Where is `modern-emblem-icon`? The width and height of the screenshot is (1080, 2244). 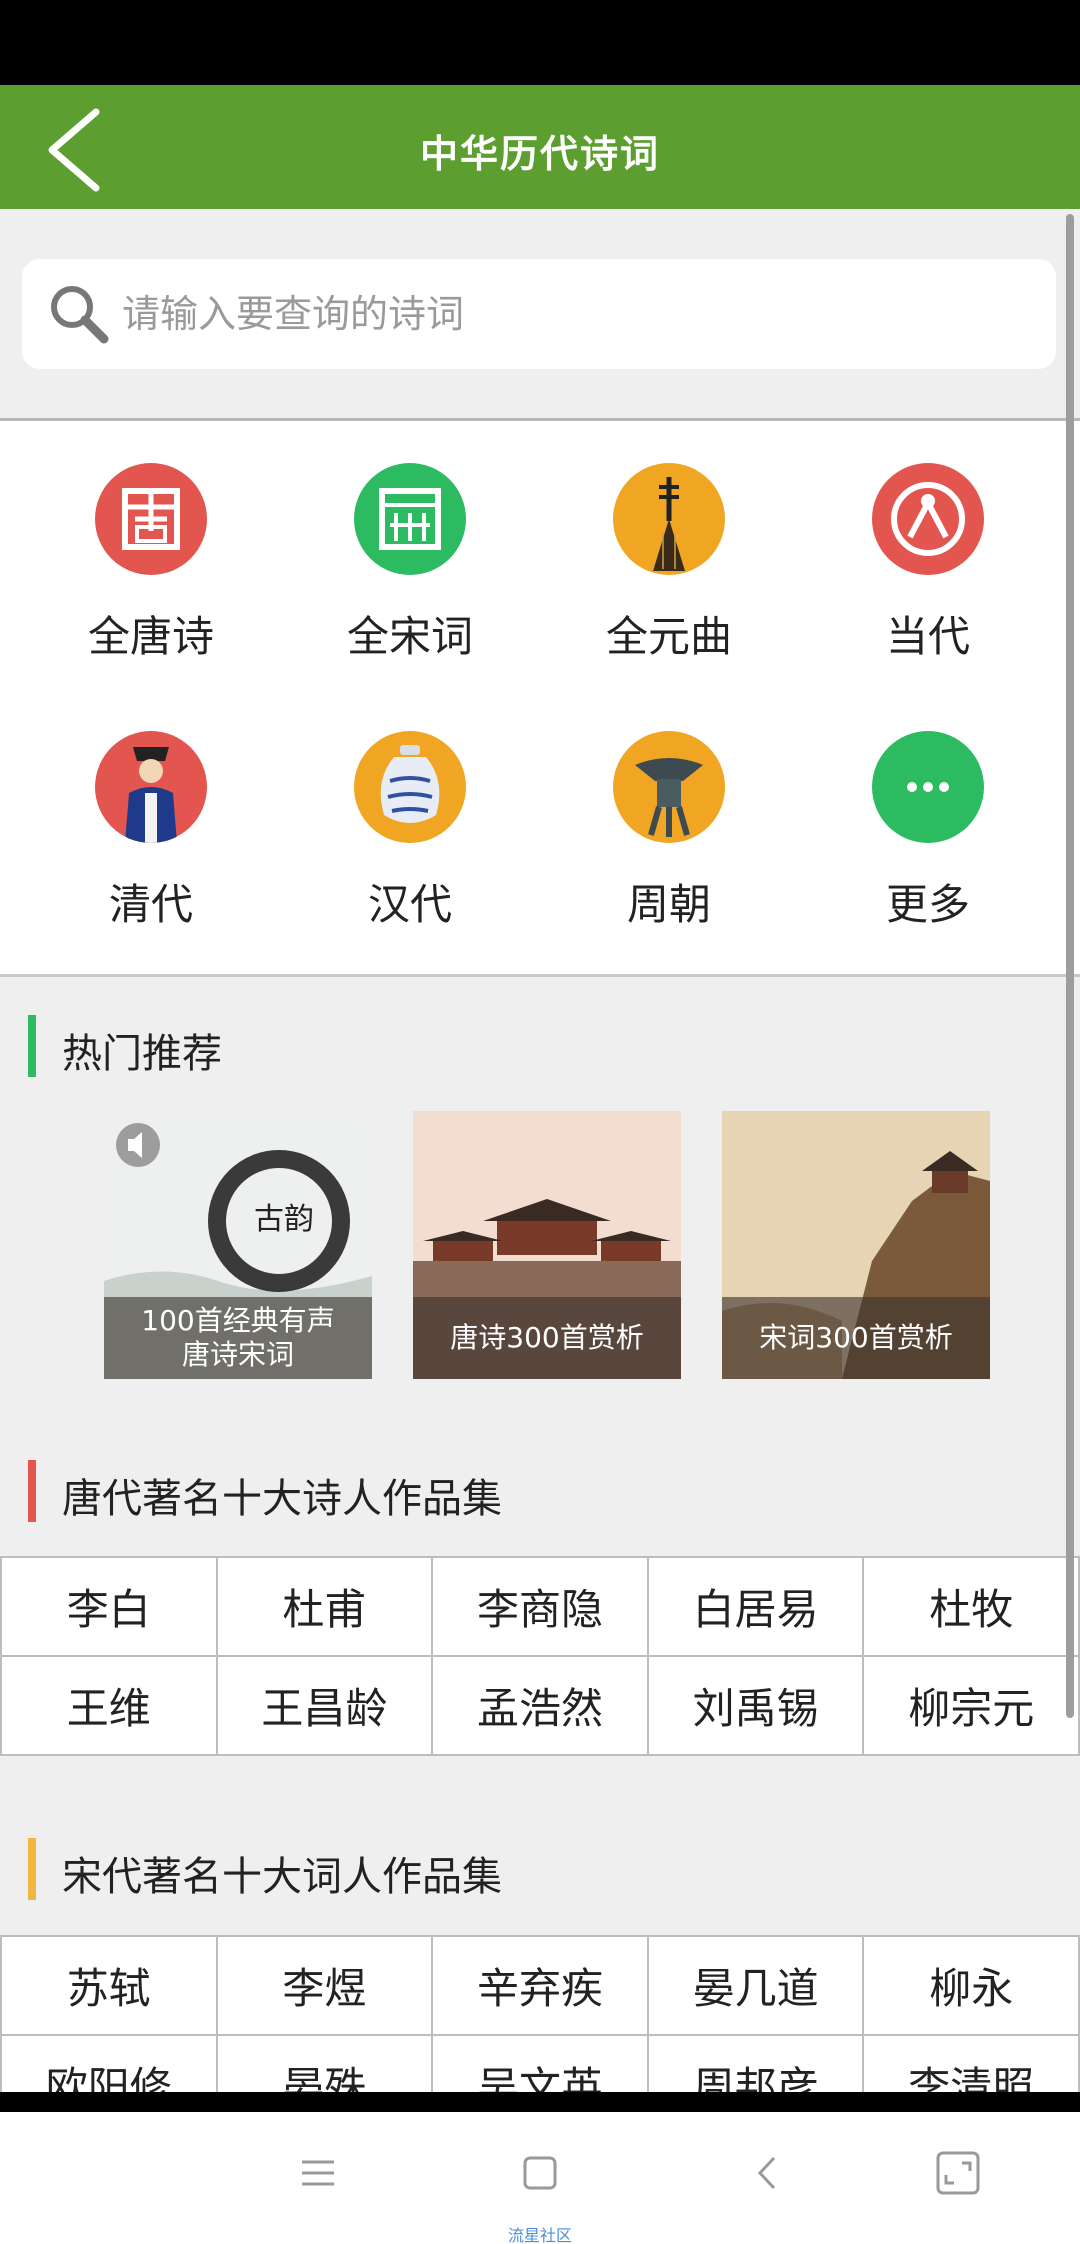 modern-emblem-icon is located at coordinates (928, 519).